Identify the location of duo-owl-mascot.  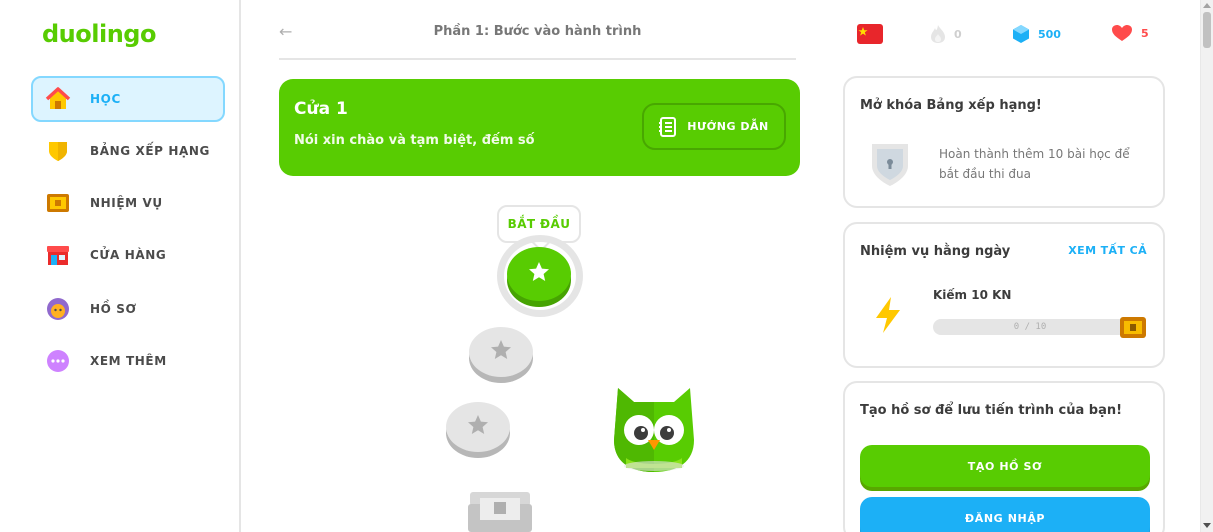
(654, 427).